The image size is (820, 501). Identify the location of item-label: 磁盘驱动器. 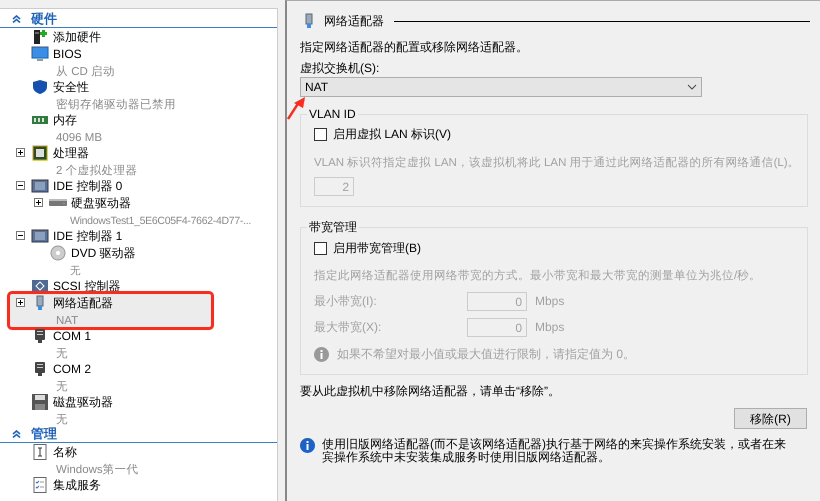
(83, 402).